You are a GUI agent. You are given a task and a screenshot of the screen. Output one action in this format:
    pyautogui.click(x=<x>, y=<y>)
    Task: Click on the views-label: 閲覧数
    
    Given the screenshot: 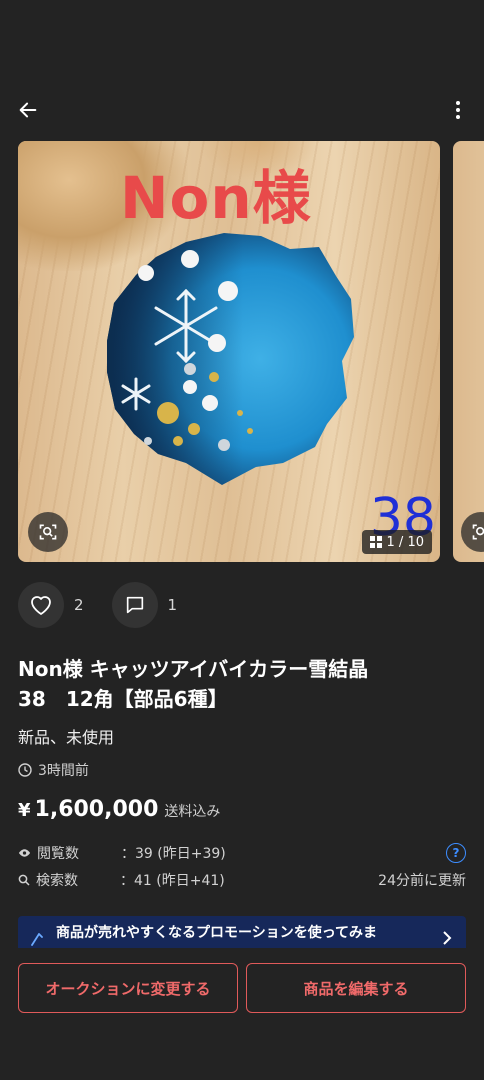 What is the action you would take?
    pyautogui.click(x=58, y=854)
    